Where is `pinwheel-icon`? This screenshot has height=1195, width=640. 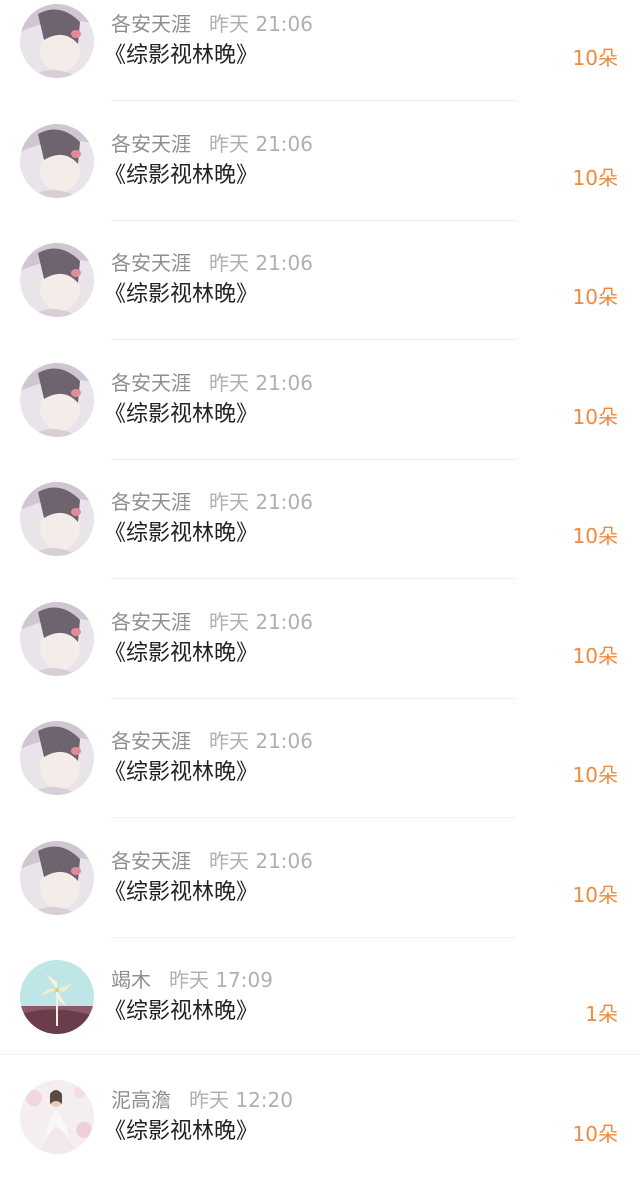 pinwheel-icon is located at coordinates (57, 997).